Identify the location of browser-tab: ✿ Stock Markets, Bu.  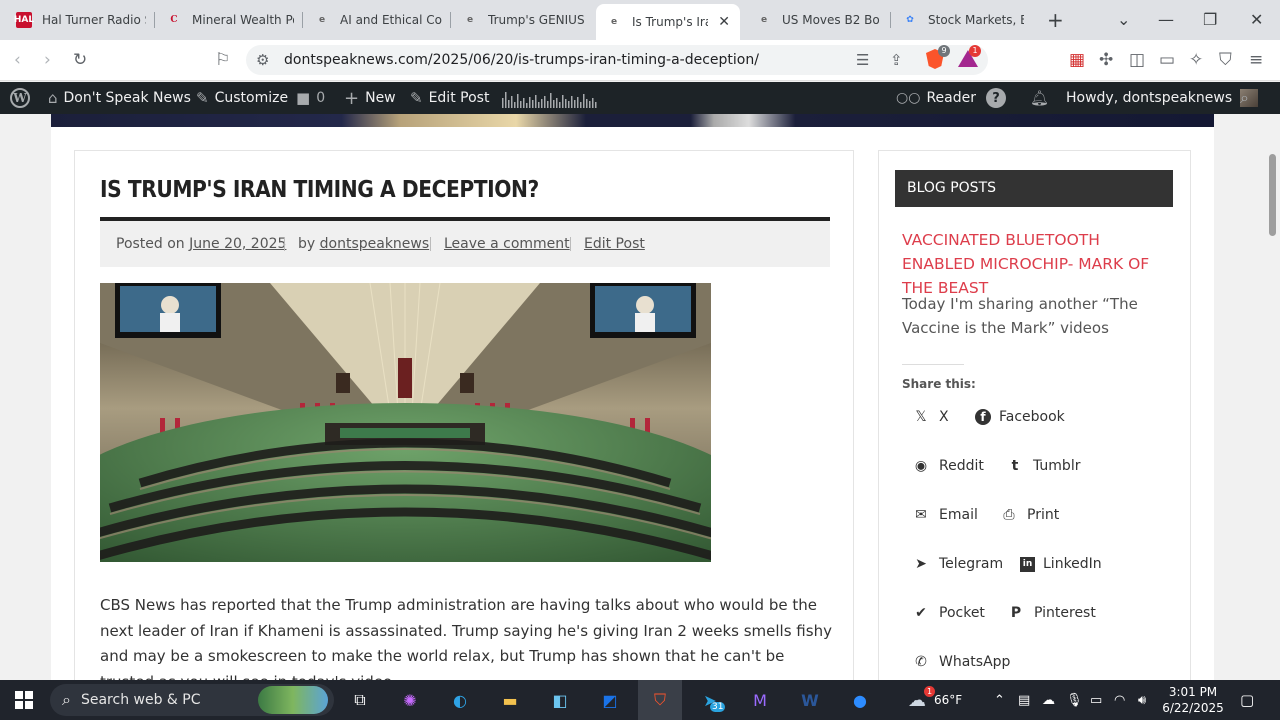
(963, 20).